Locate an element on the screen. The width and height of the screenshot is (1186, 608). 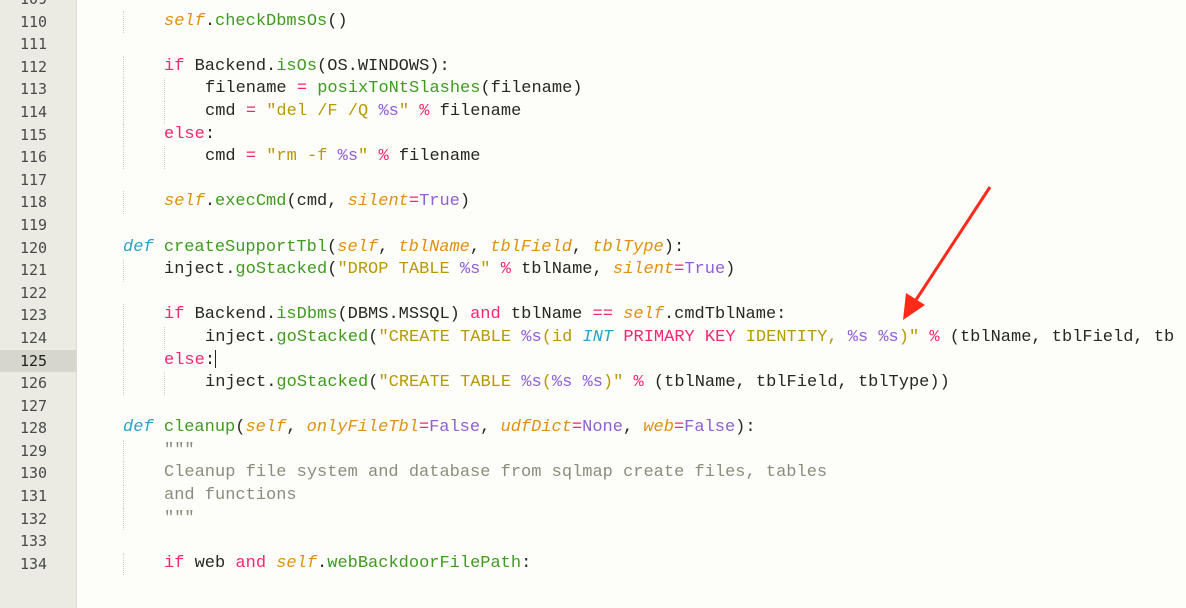
token-plain: inject. is located at coordinates (241, 383).